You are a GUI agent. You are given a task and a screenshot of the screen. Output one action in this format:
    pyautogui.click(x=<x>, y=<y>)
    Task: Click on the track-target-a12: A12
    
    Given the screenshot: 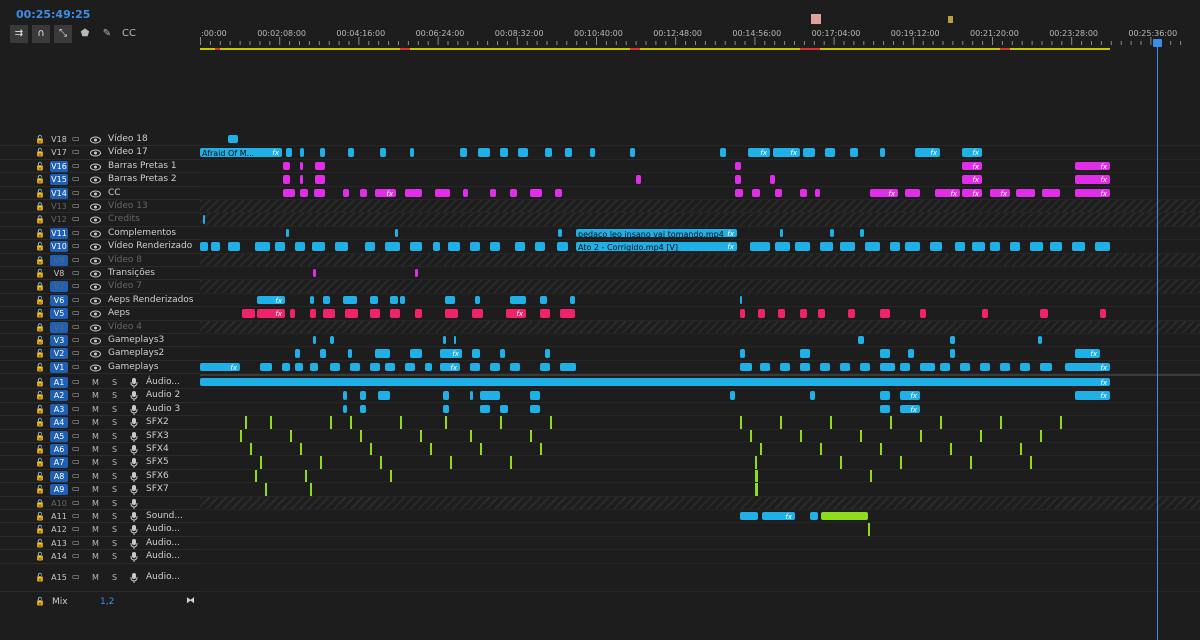 What is the action you would take?
    pyautogui.click(x=59, y=529)
    